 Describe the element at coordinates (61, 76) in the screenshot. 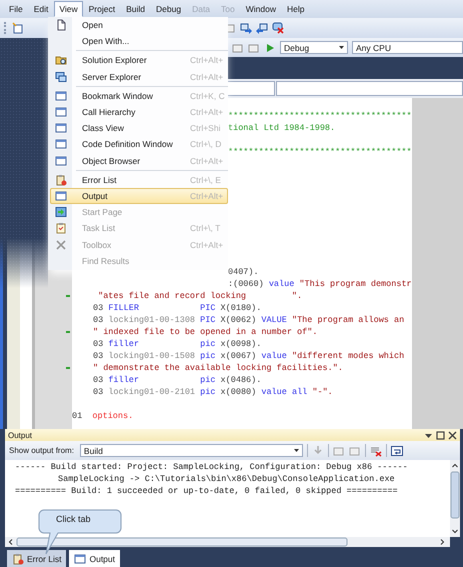

I see `computer-icon` at that location.